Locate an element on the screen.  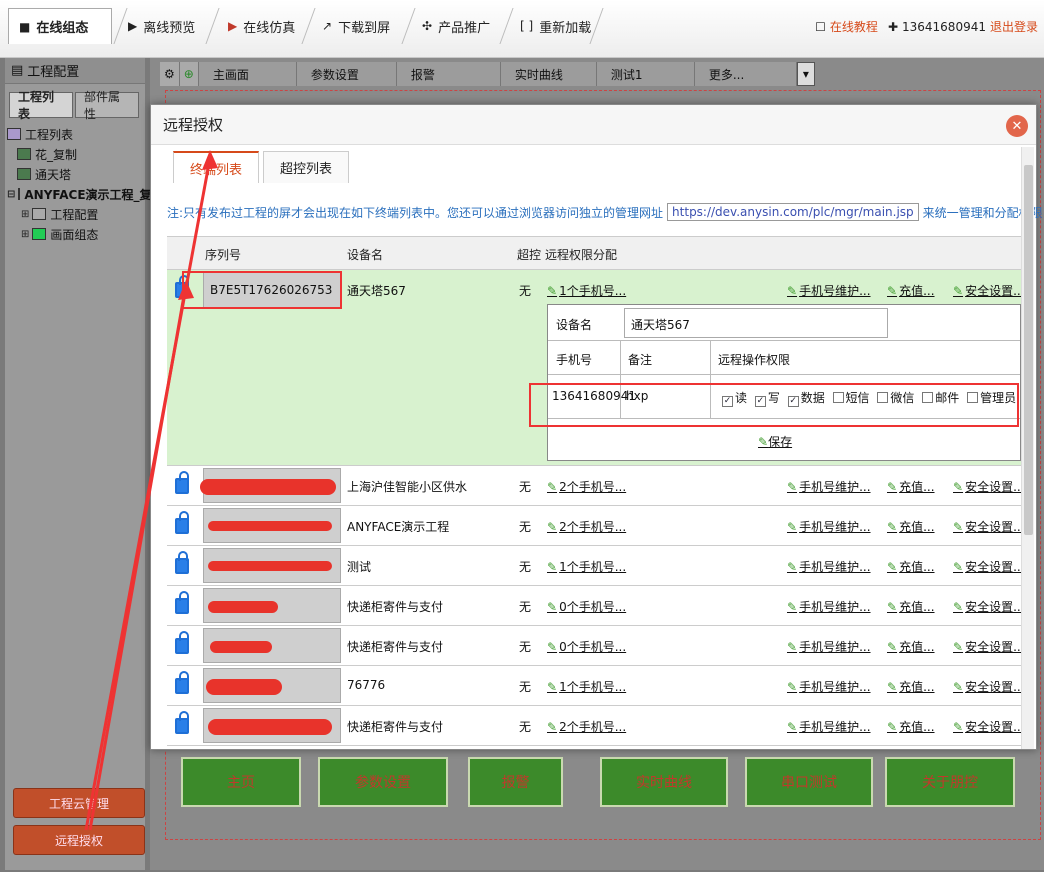
checkbox-wechat is located at coordinates (883, 397).